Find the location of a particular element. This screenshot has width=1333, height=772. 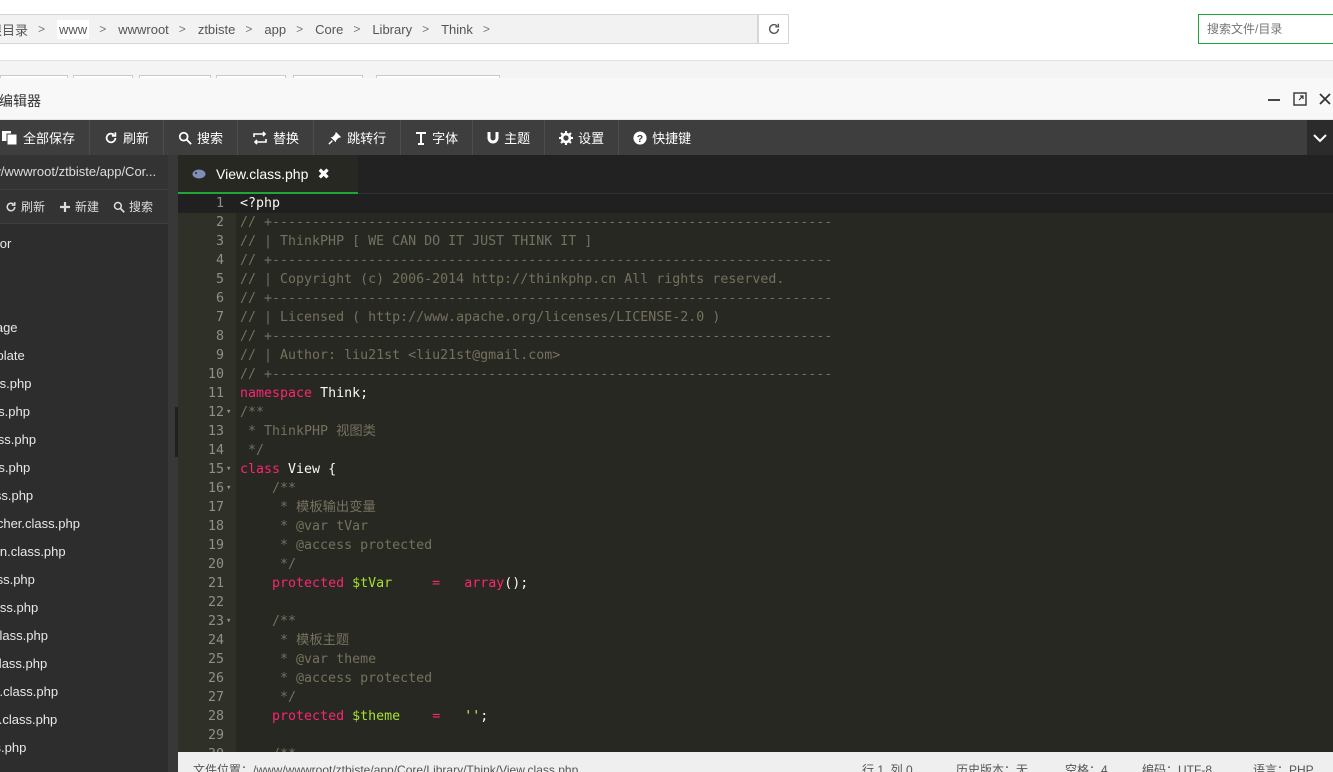

close-icon is located at coordinates (1325, 99).